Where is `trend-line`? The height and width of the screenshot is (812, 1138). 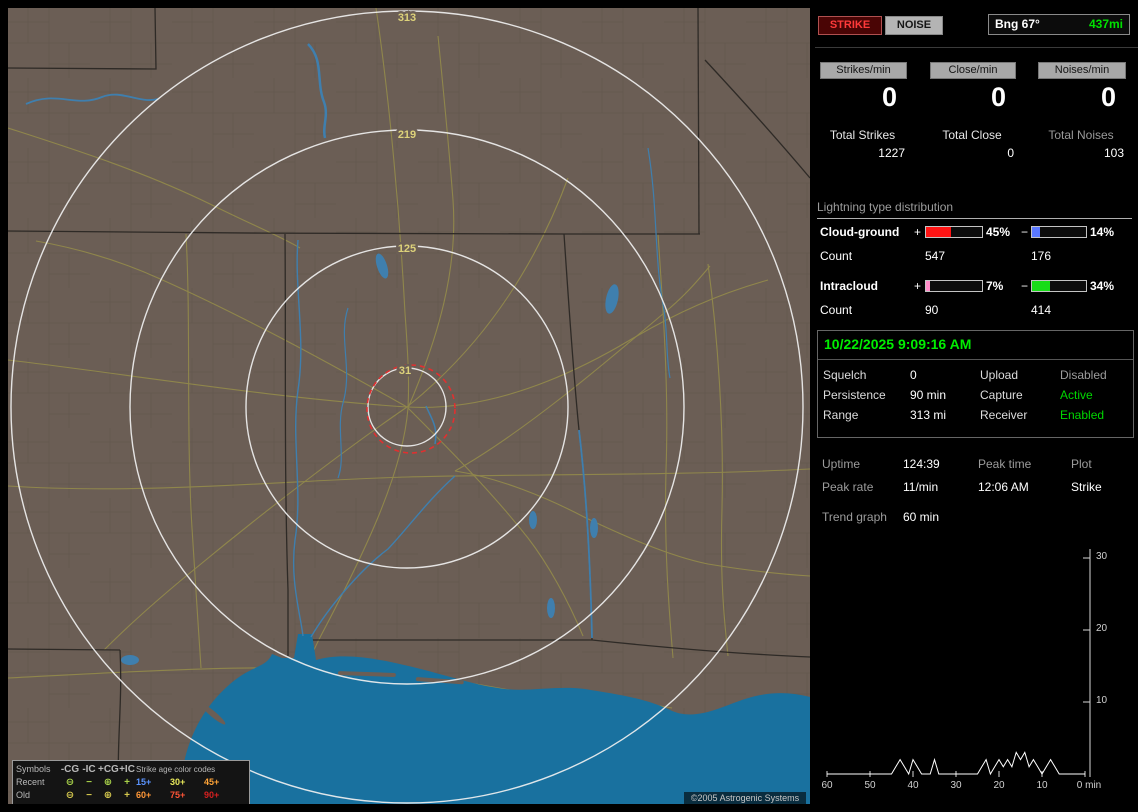
trend-line is located at coordinates (956, 763).